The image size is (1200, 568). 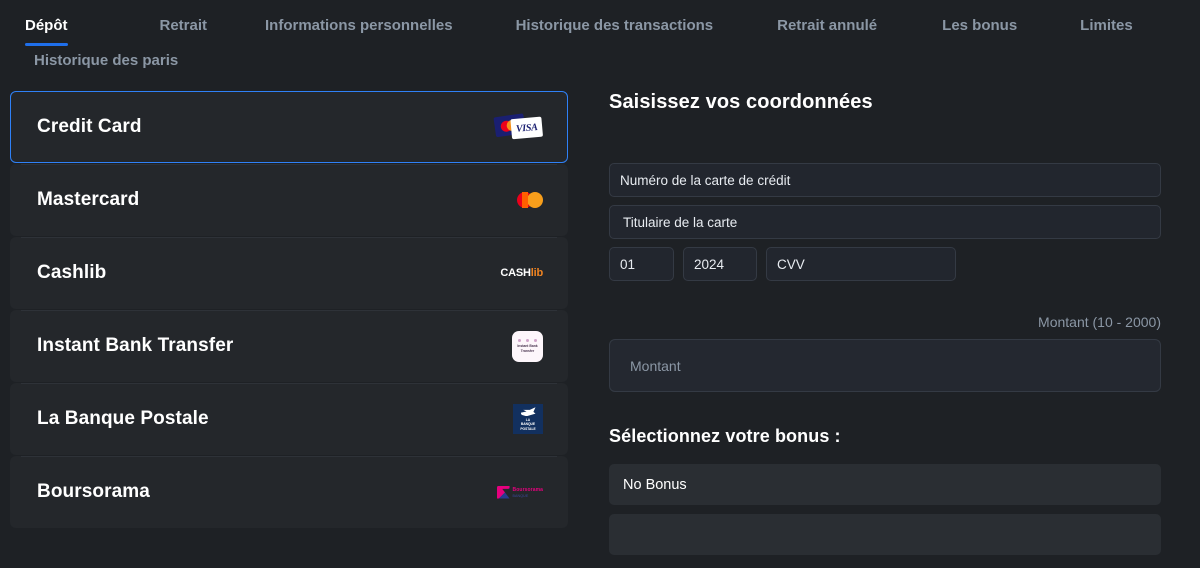 What do you see at coordinates (508, 127) in the screenshot?
I see `visa-mastercard-cards-icon: VISA` at bounding box center [508, 127].